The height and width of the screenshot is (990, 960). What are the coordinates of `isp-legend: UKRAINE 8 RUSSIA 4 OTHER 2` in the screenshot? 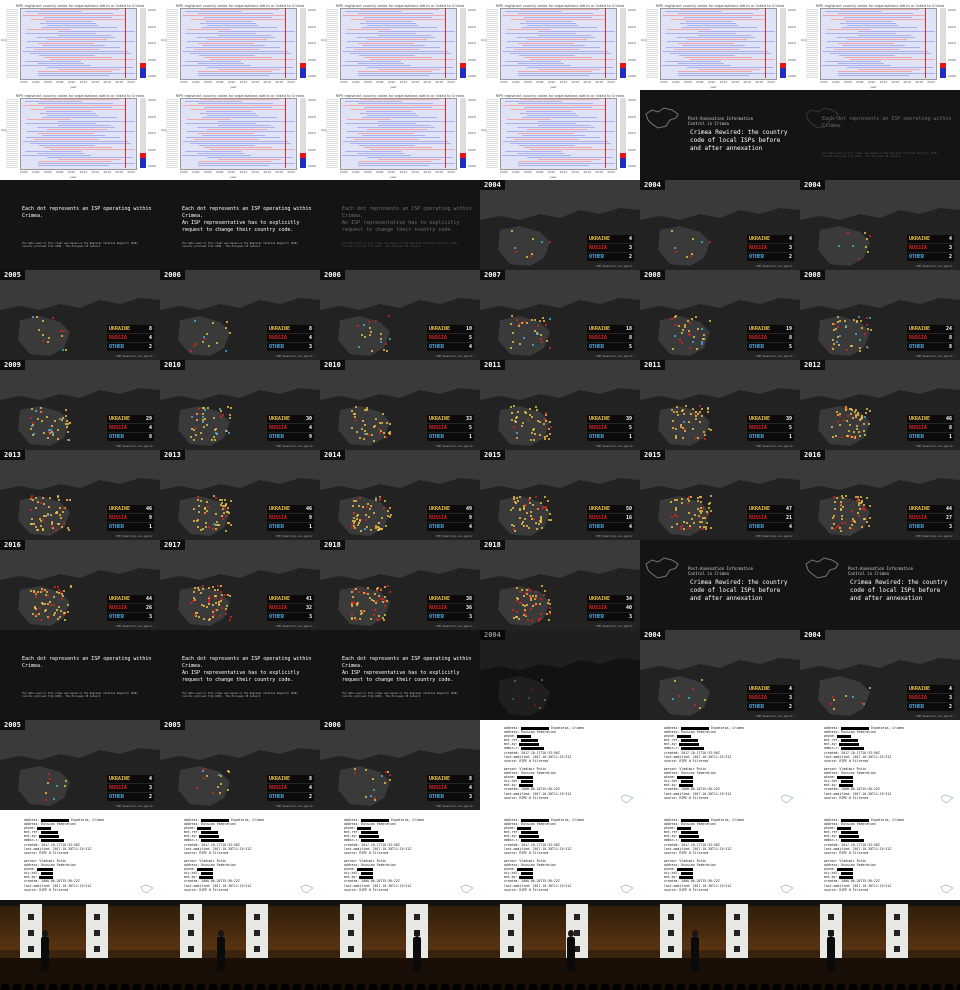 It's located at (290, 788).